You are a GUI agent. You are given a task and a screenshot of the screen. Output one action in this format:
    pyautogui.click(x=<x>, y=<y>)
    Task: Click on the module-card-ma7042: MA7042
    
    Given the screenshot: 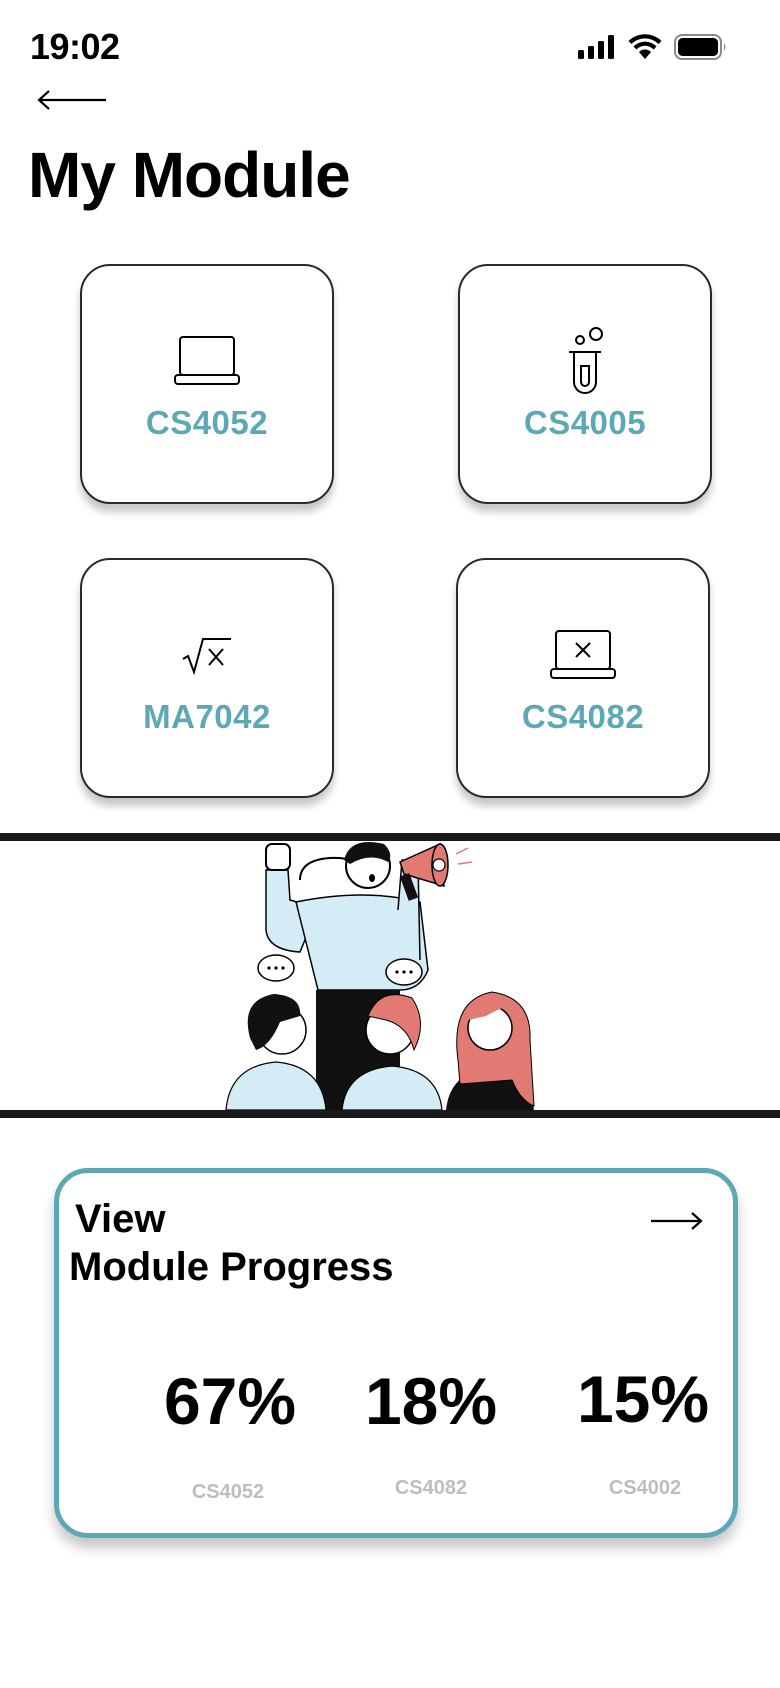 What is the action you would take?
    pyautogui.click(x=207, y=678)
    